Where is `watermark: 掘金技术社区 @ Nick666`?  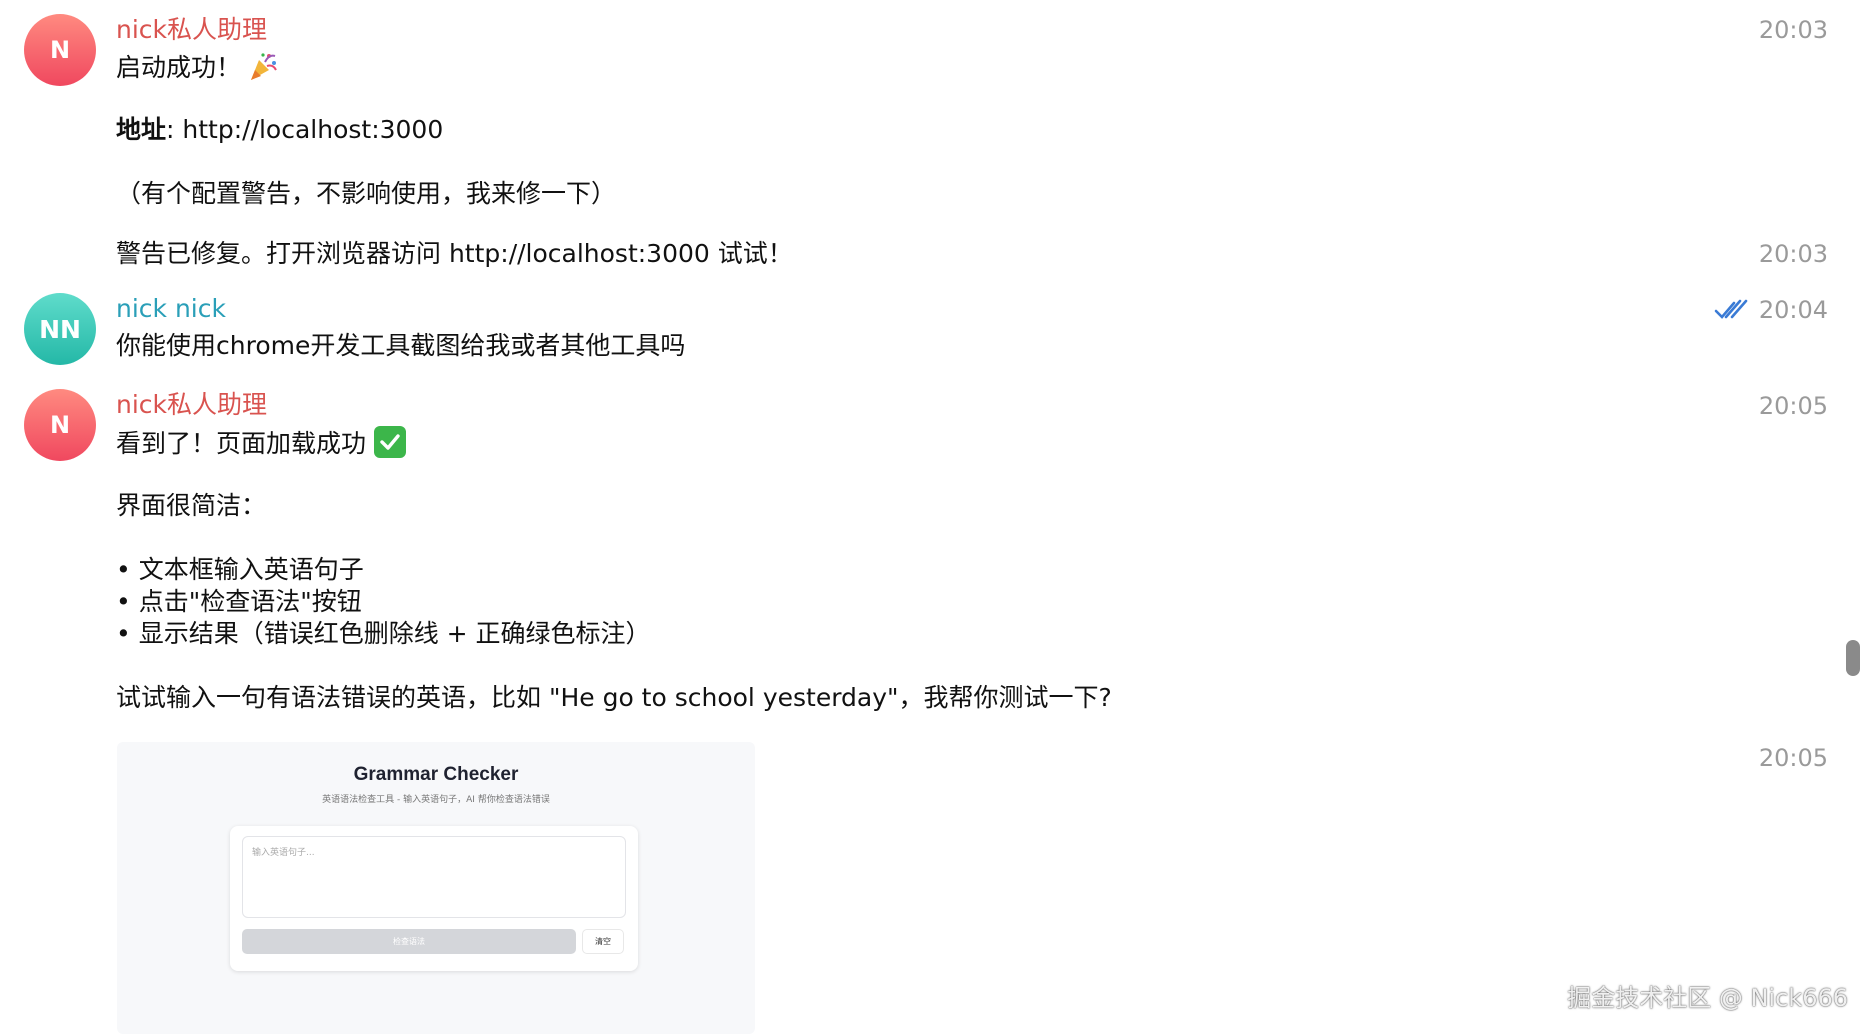
watermark: 掘金技术社区 @ Nick666 is located at coordinates (1707, 998).